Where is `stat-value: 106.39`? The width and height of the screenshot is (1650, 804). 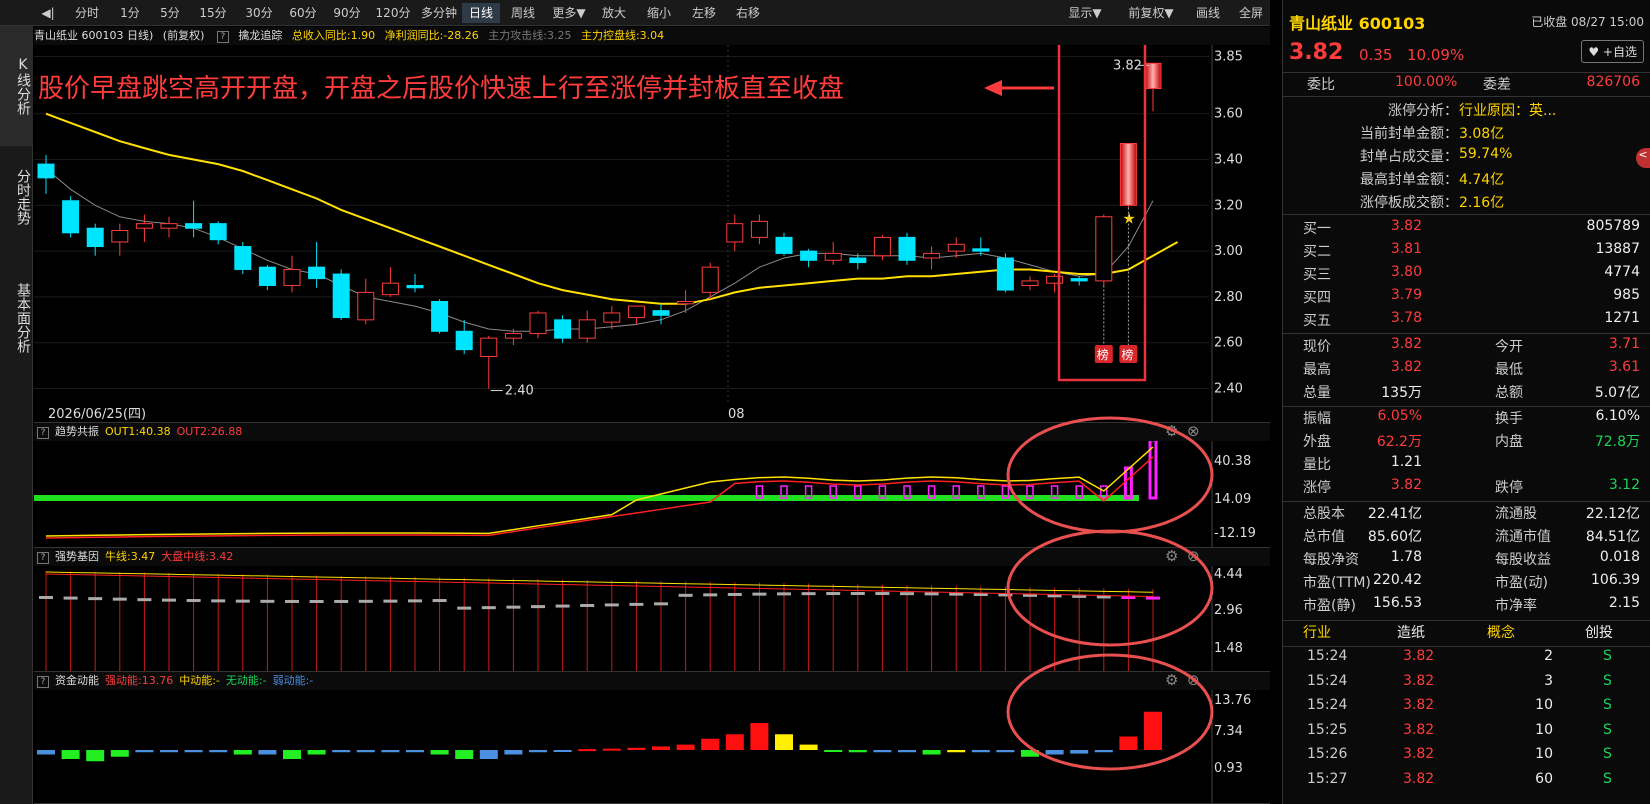
stat-value: 106.39 is located at coordinates (1615, 580).